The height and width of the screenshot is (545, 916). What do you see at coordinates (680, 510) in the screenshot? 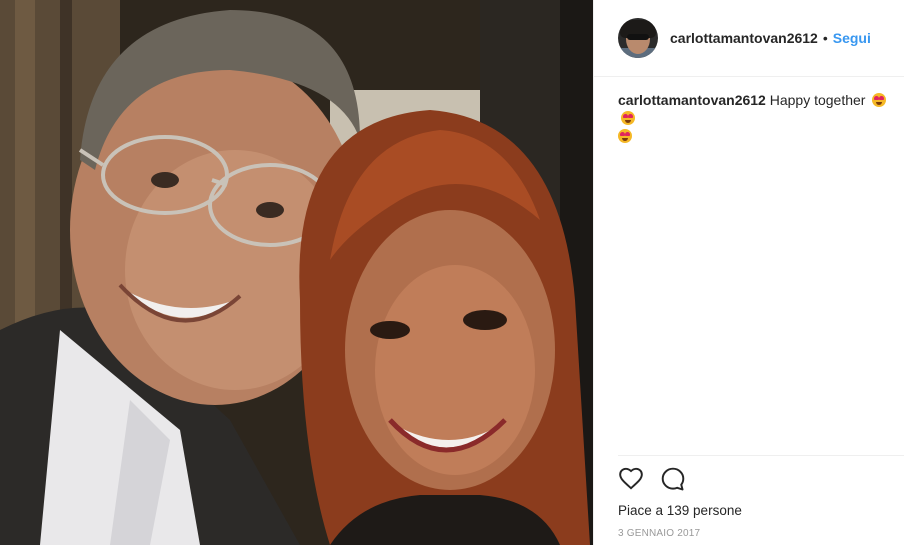
I see `likes-text: Piace a 139 persone` at bounding box center [680, 510].